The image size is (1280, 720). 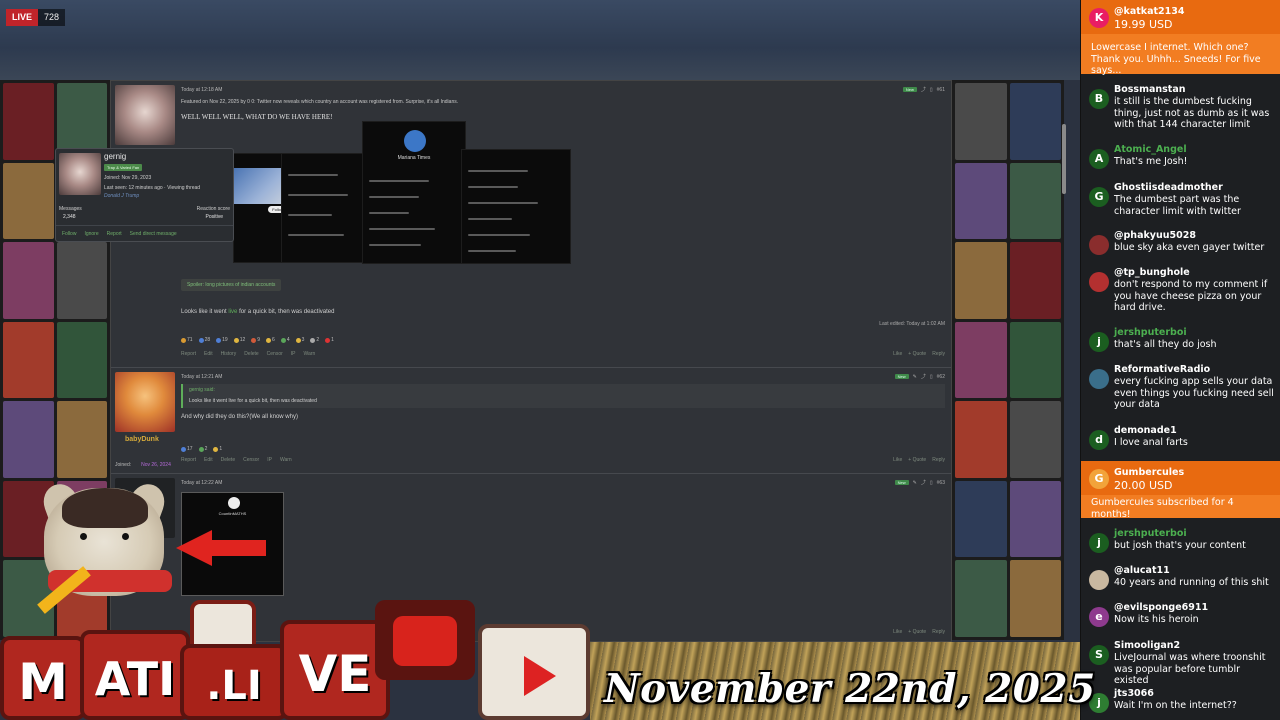 What do you see at coordinates (1064, 159) in the screenshot?
I see `chat-scrollbar` at bounding box center [1064, 159].